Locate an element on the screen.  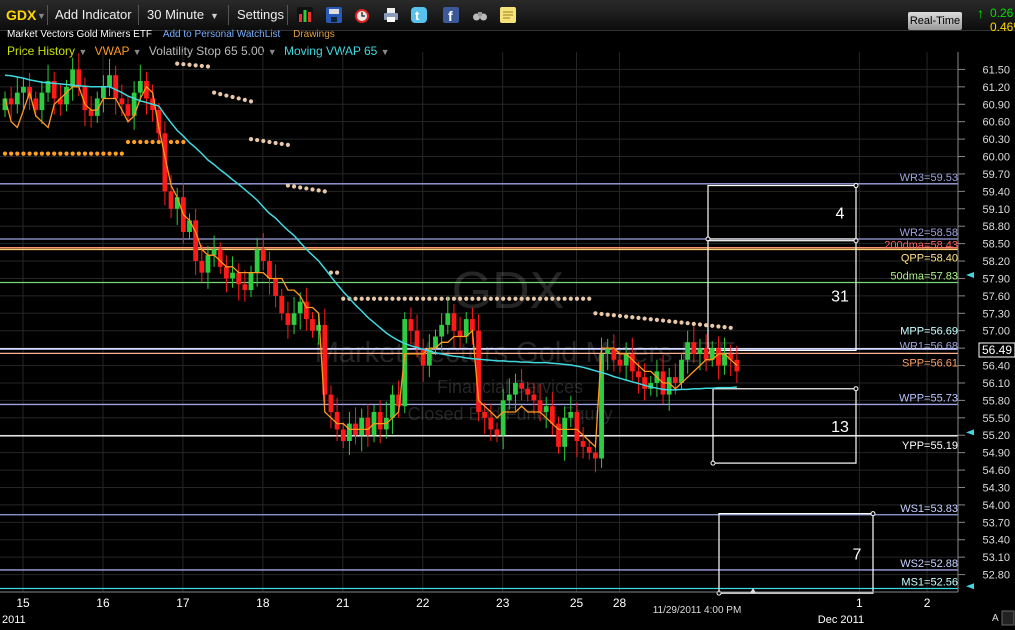
pivot-level-label: YPP=55.19 is located at coordinates (930, 446).